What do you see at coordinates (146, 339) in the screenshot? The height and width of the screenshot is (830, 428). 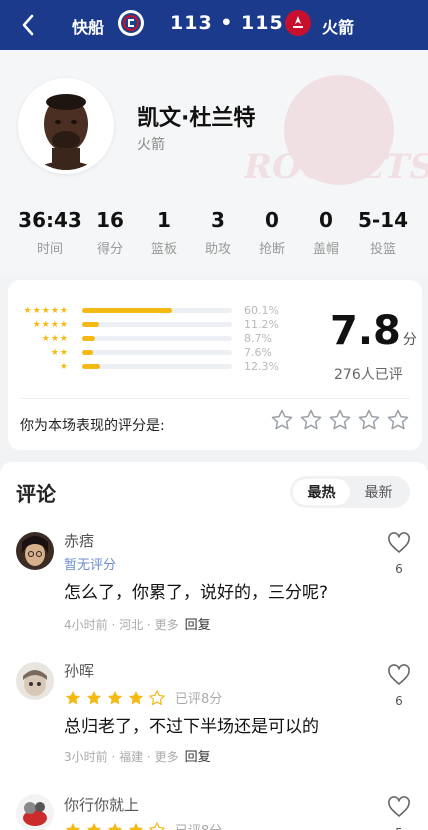 I see `rating-row-3: ★ ★ ★ 8.7%` at bounding box center [146, 339].